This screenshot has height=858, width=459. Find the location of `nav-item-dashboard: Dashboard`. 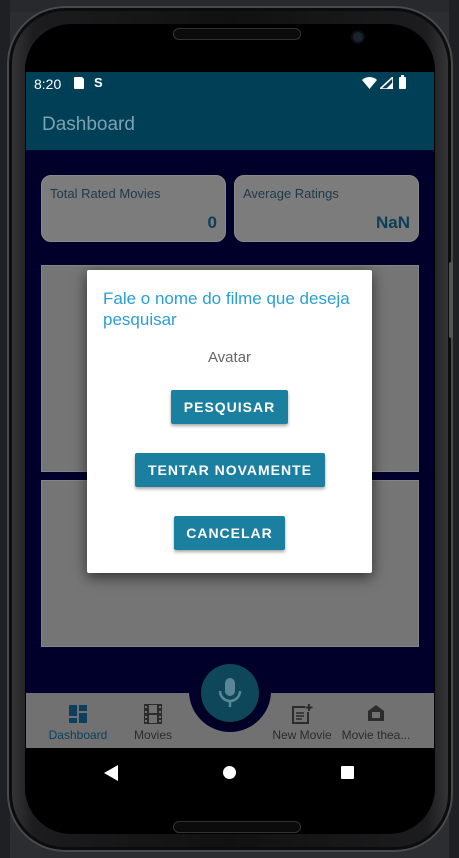

nav-item-dashboard: Dashboard is located at coordinates (78, 720).